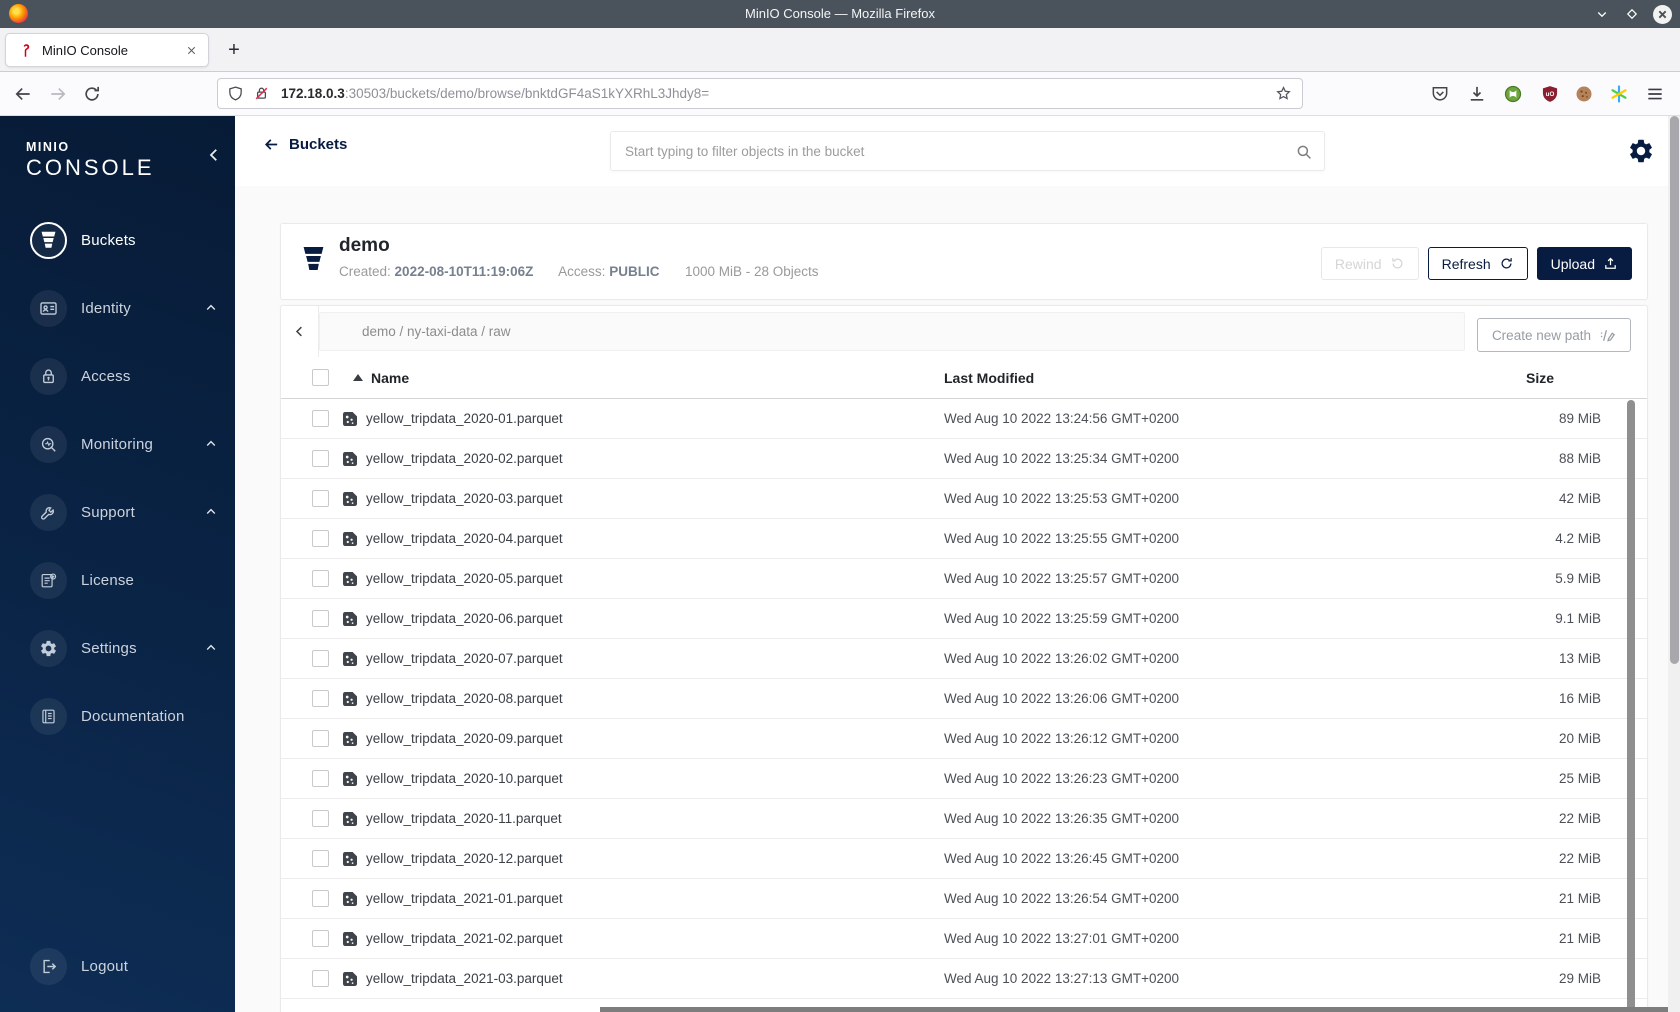 The height and width of the screenshot is (1012, 1680). Describe the element at coordinates (1579, 978) in the screenshot. I see `object-size: 29 MiB` at that location.